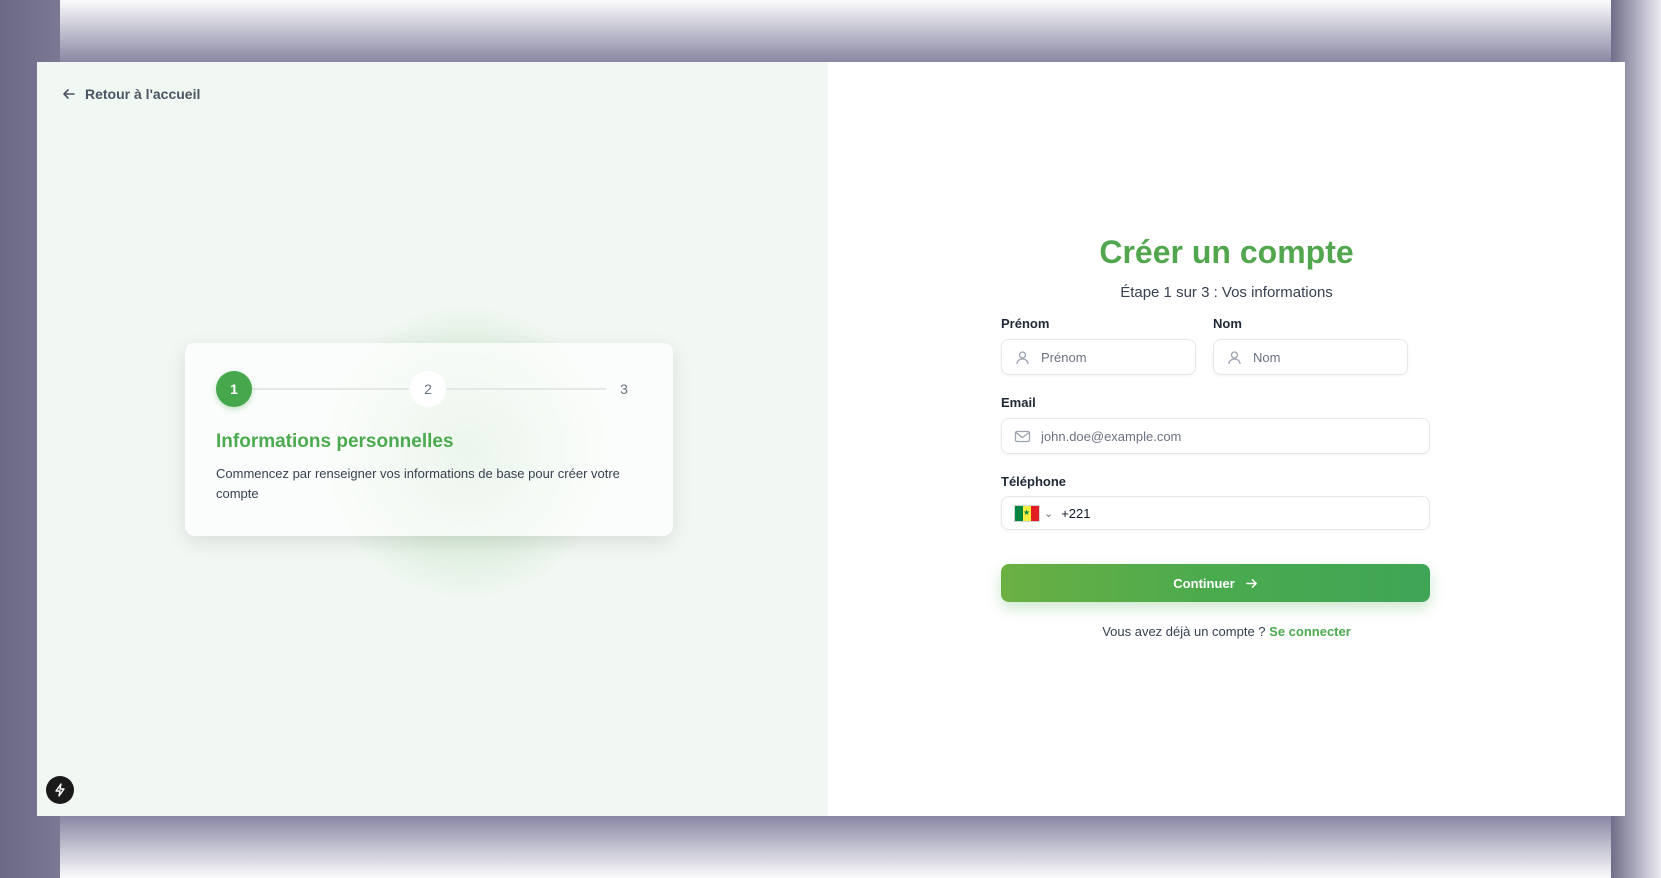  I want to click on chevron-down-icon: ⌄, so click(1048, 513).